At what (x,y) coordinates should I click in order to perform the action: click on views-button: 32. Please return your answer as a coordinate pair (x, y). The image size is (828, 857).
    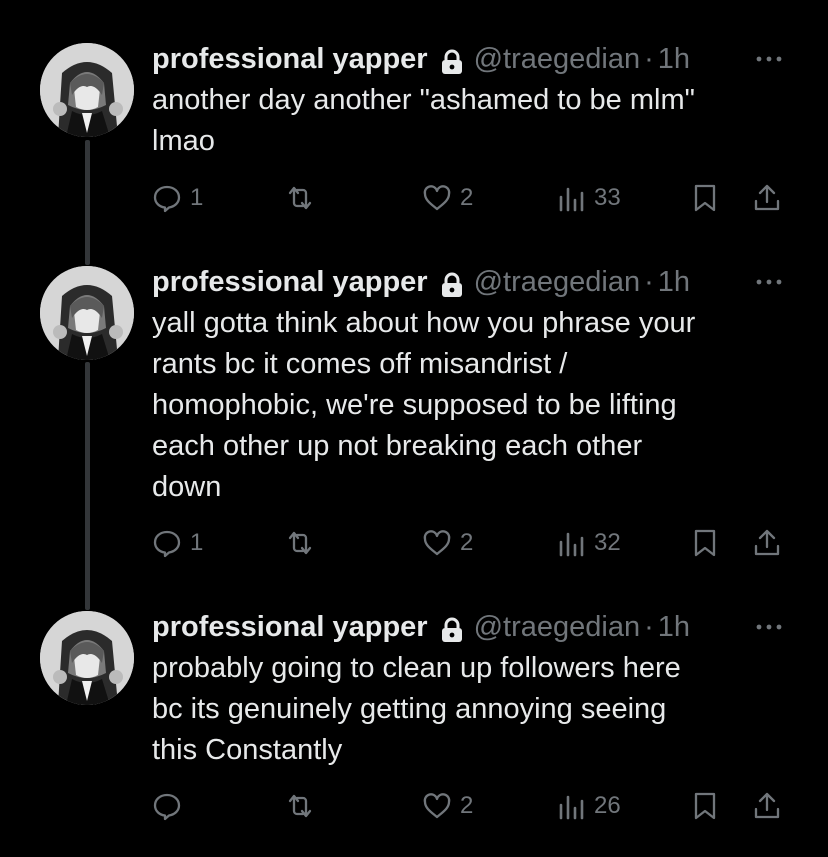
    Looking at the image, I should click on (588, 543).